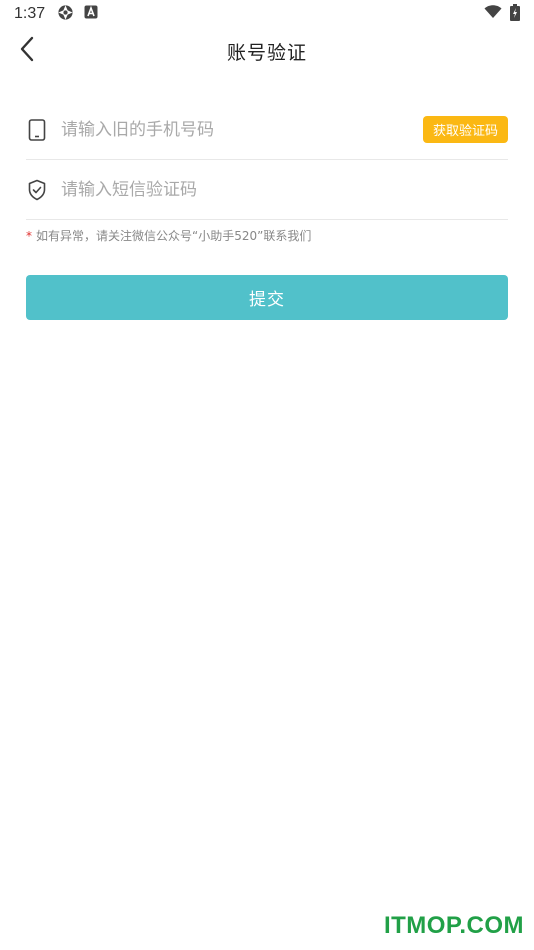 This screenshot has height=950, width=534. I want to click on battery-charging-icon, so click(515, 14).